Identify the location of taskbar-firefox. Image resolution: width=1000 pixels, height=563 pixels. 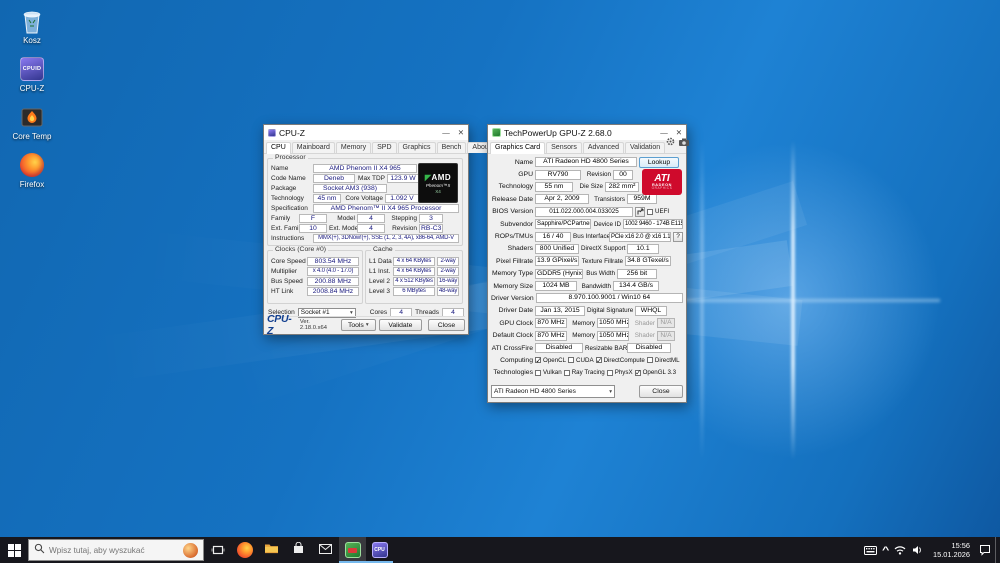
(244, 550).